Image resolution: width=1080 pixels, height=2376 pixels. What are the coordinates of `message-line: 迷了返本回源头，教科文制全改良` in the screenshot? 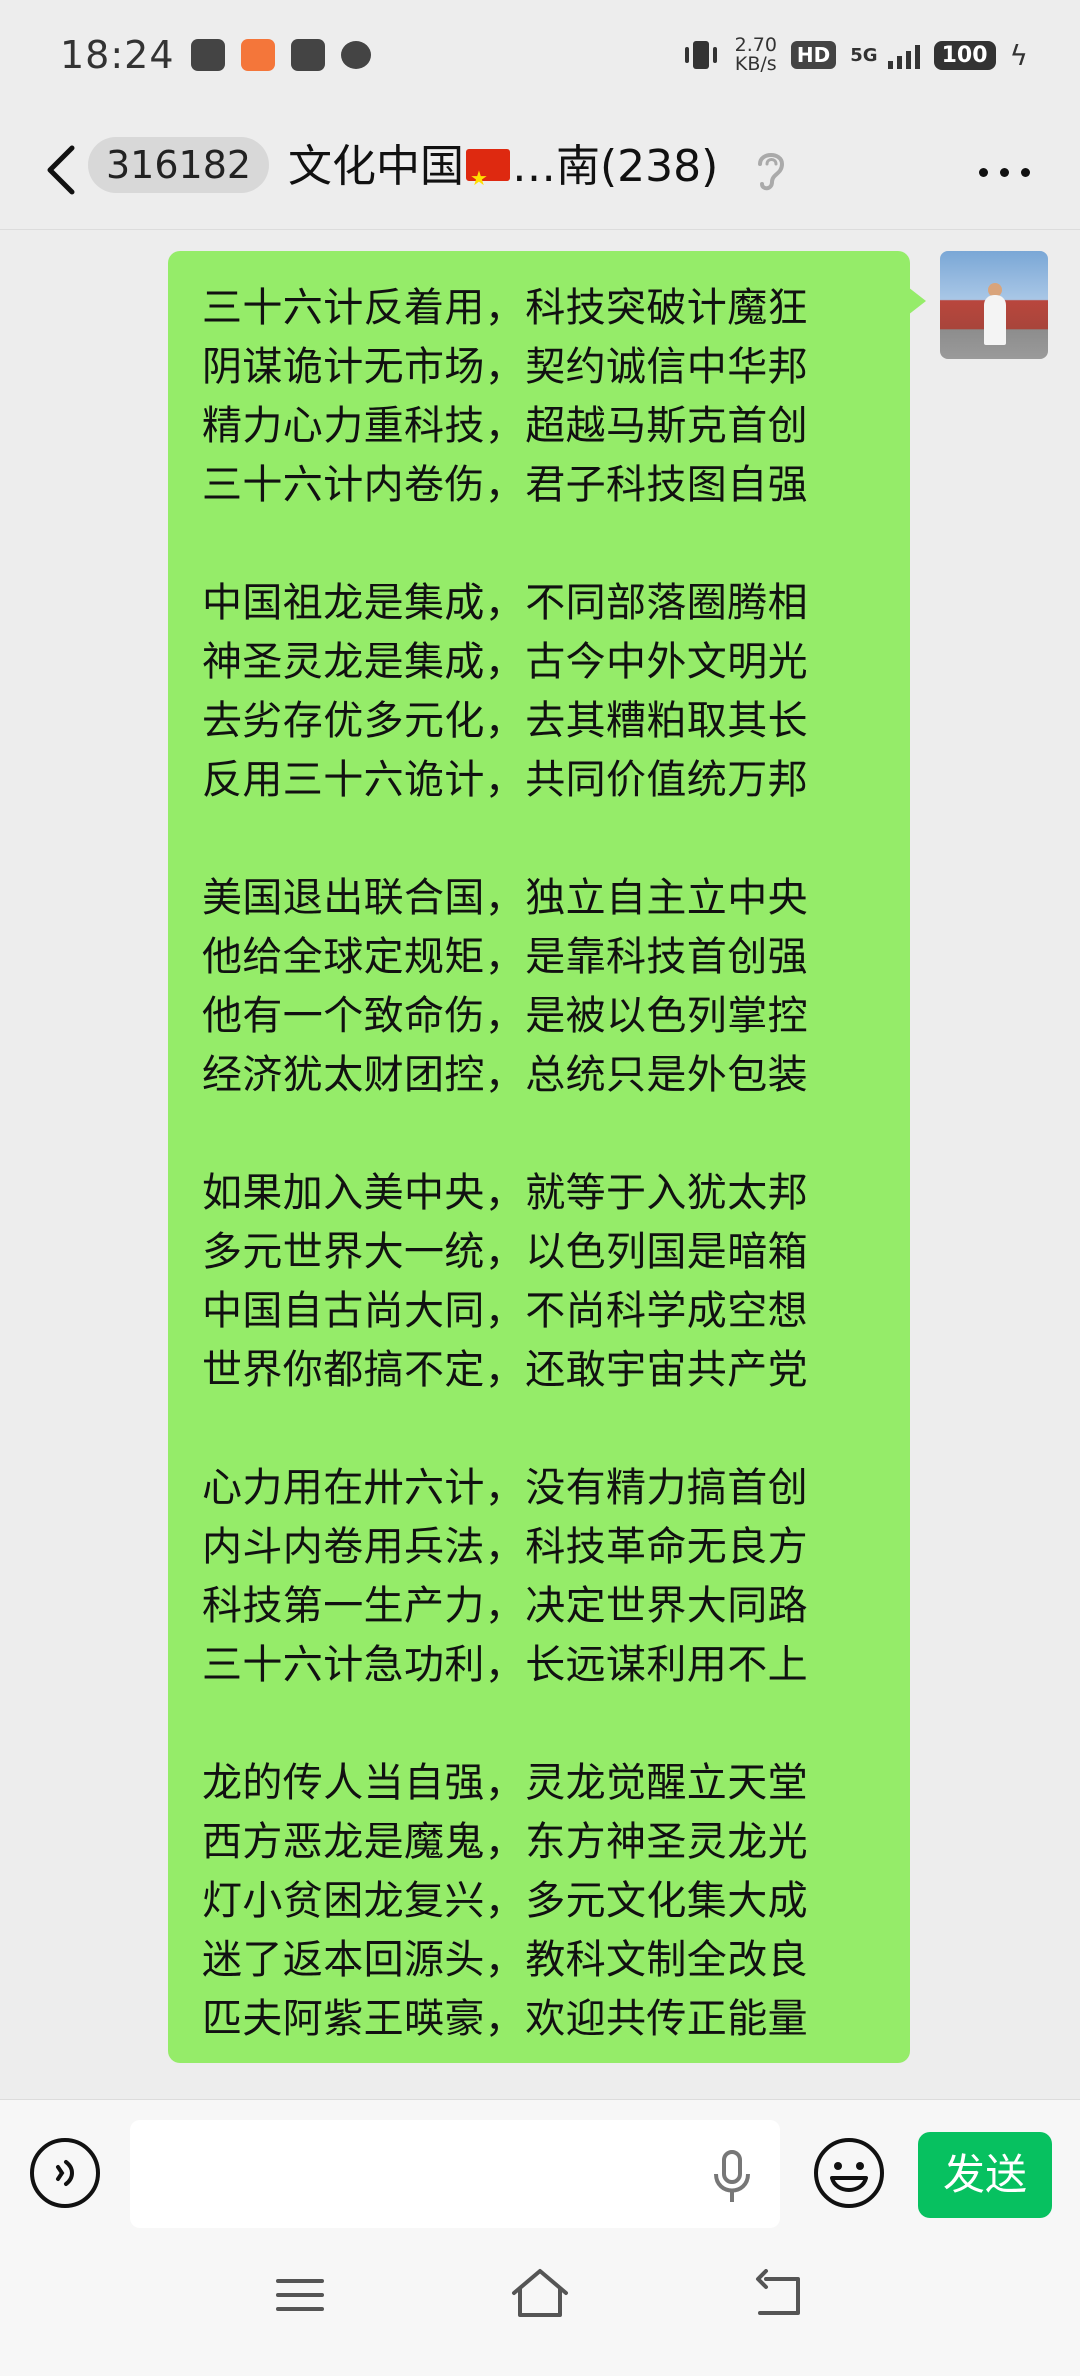 It's located at (505, 1960).